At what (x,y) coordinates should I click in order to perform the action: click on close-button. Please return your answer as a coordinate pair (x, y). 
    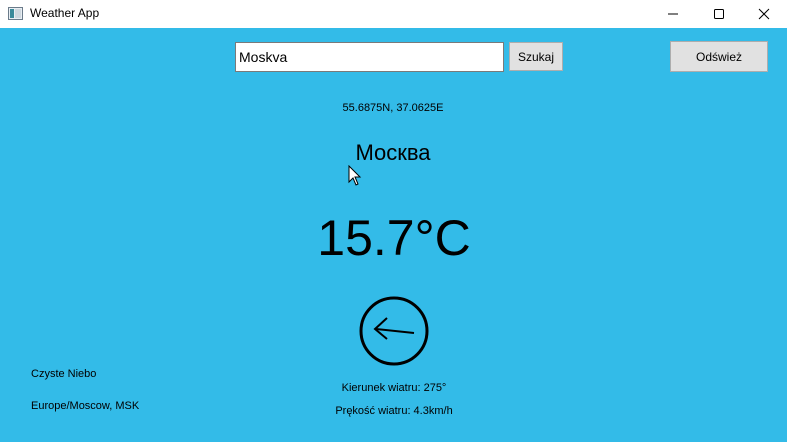
    Looking at the image, I should click on (764, 14).